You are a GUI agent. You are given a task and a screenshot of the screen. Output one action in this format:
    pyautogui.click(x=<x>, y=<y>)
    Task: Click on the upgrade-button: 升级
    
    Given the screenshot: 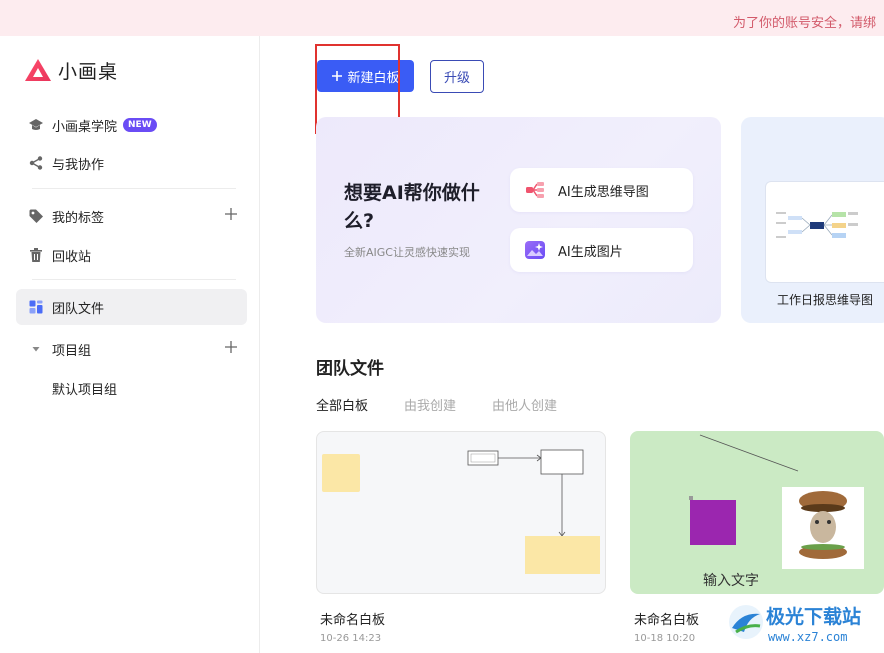 What is the action you would take?
    pyautogui.click(x=457, y=76)
    